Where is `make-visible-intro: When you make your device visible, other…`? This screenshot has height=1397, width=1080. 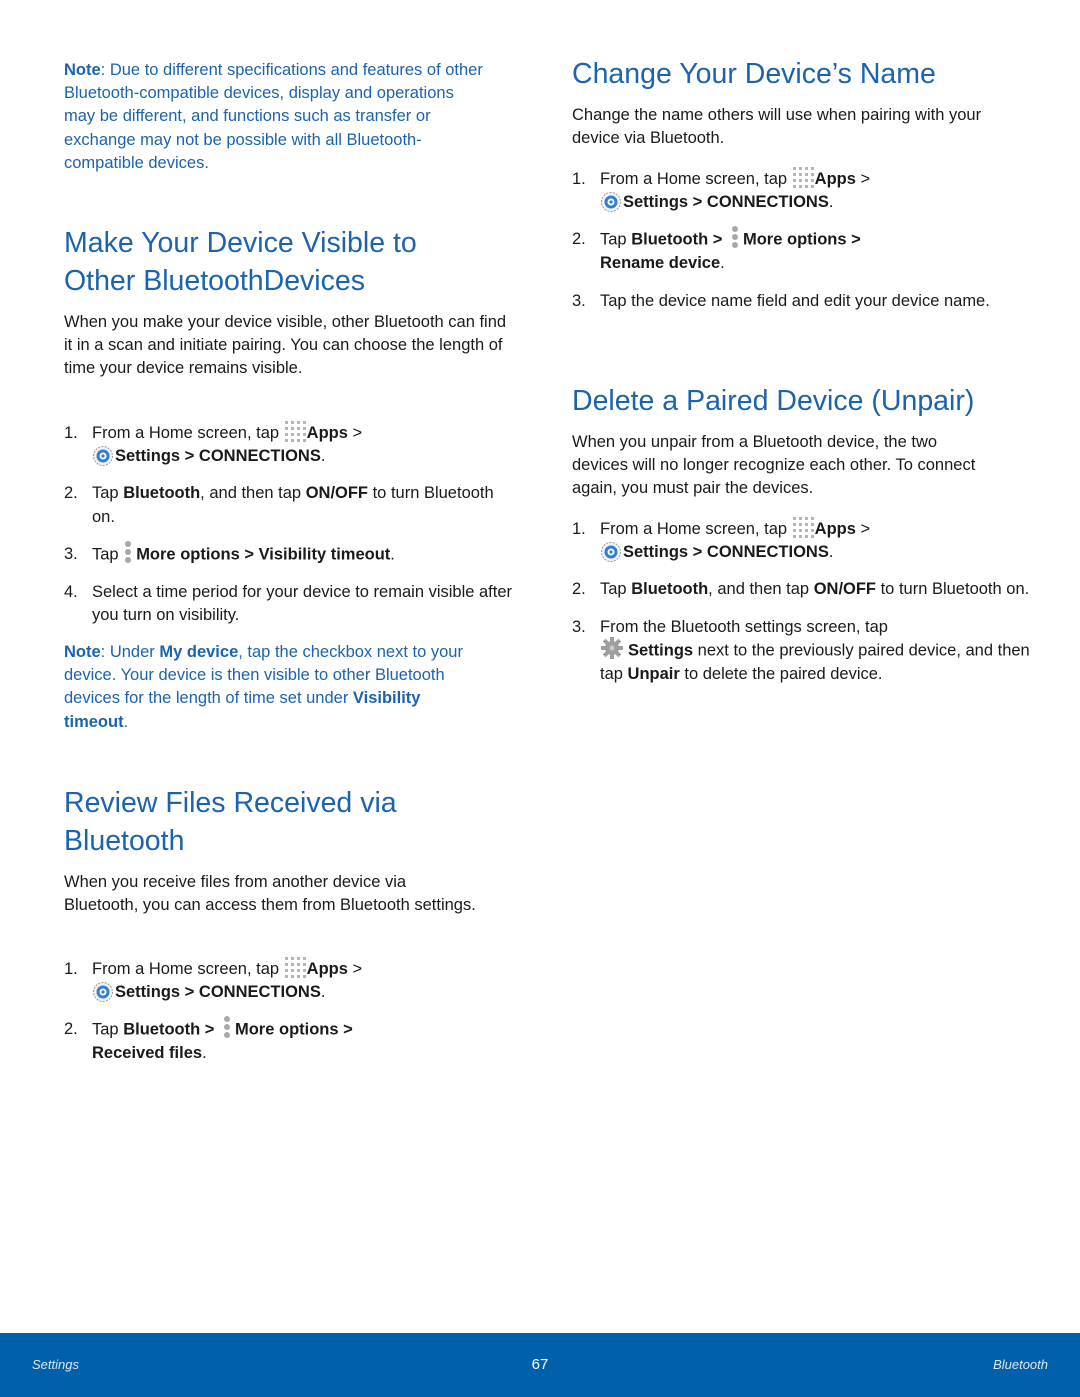 make-visible-intro: When you make your device visible, other… is located at coordinates (285, 345).